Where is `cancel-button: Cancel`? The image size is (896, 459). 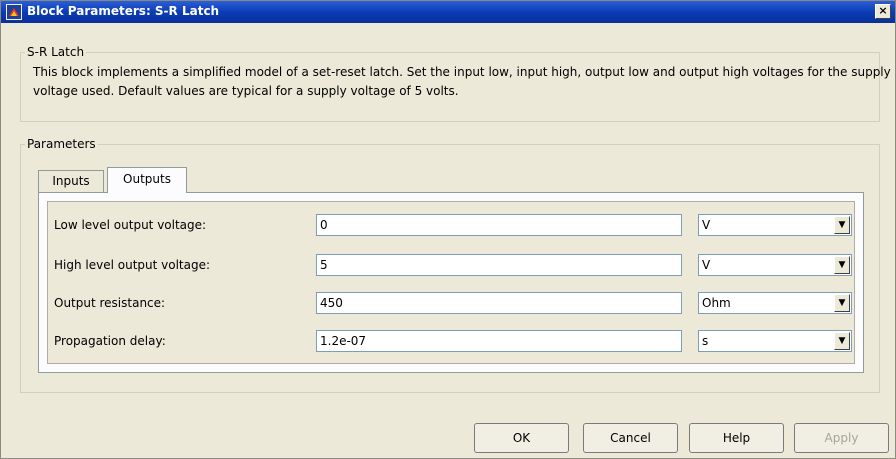 cancel-button: Cancel is located at coordinates (630, 438).